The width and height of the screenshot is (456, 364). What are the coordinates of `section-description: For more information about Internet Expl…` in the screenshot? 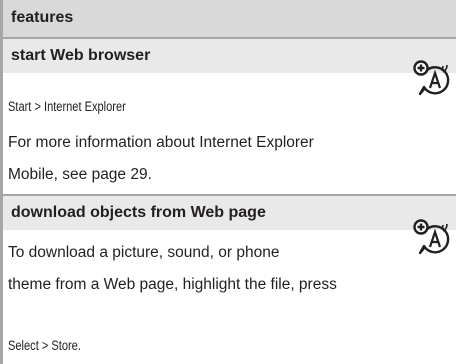 It's located at (161, 158).